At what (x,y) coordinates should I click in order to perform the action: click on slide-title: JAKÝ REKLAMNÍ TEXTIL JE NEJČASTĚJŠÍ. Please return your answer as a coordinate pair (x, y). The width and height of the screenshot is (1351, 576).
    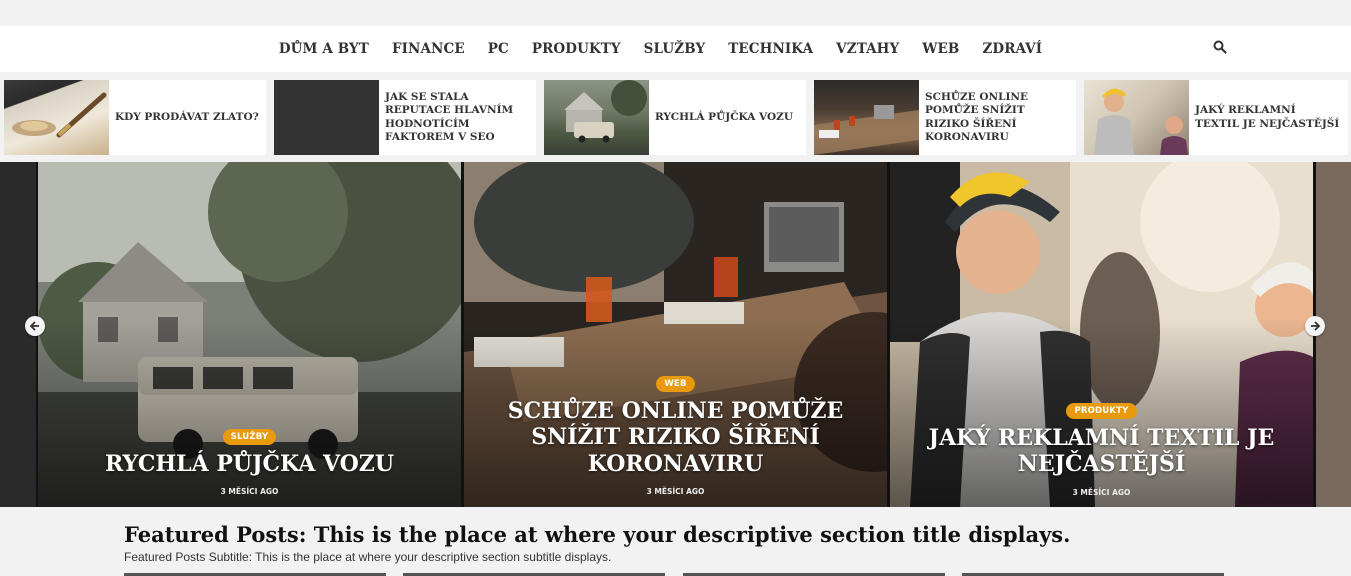
    Looking at the image, I should click on (1101, 451).